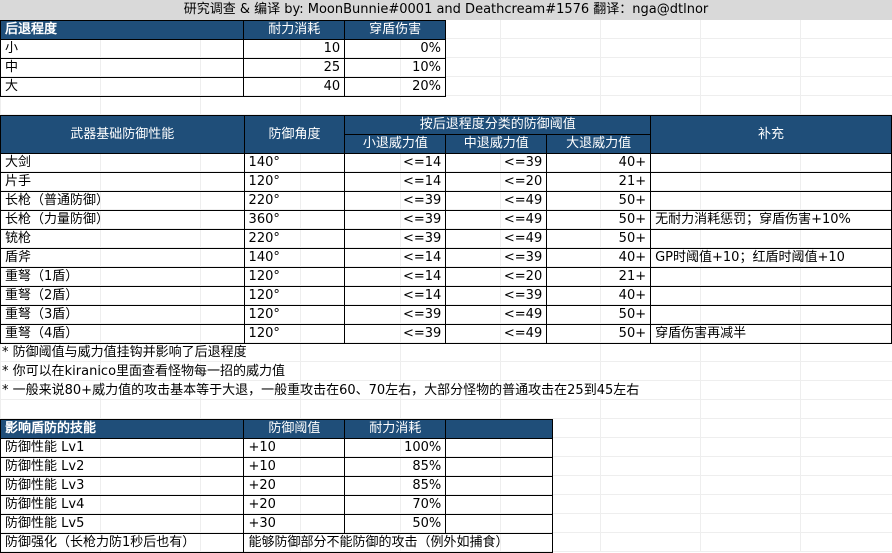 This screenshot has height=553, width=892. What do you see at coordinates (498, 125) in the screenshot?
I see `weapons-header-group: 按后退程度分类的防御阈值` at bounding box center [498, 125].